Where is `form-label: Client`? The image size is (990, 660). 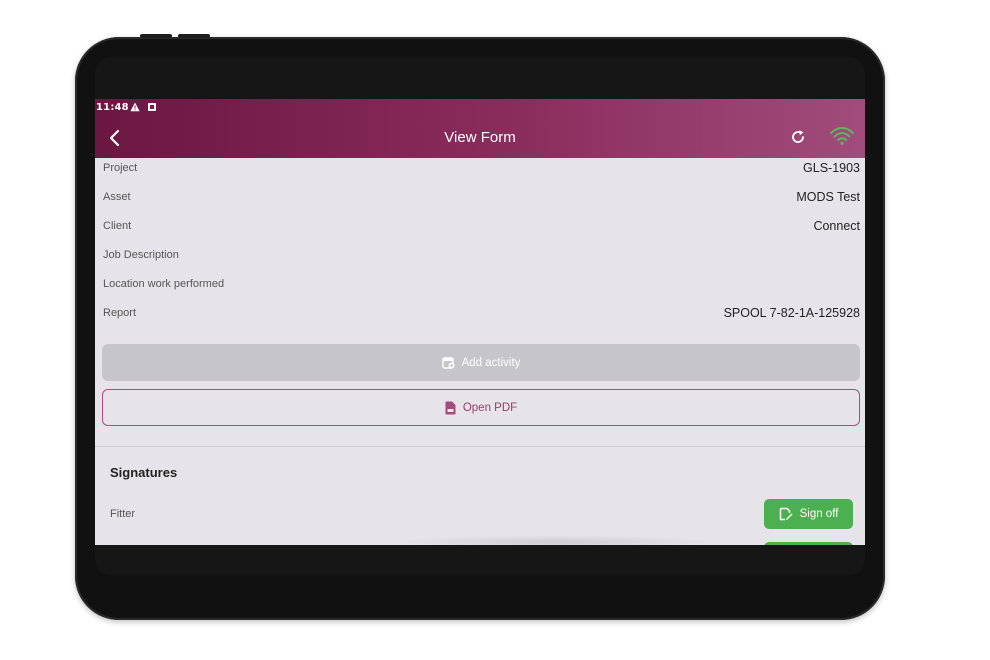
form-label: Client is located at coordinates (117, 226).